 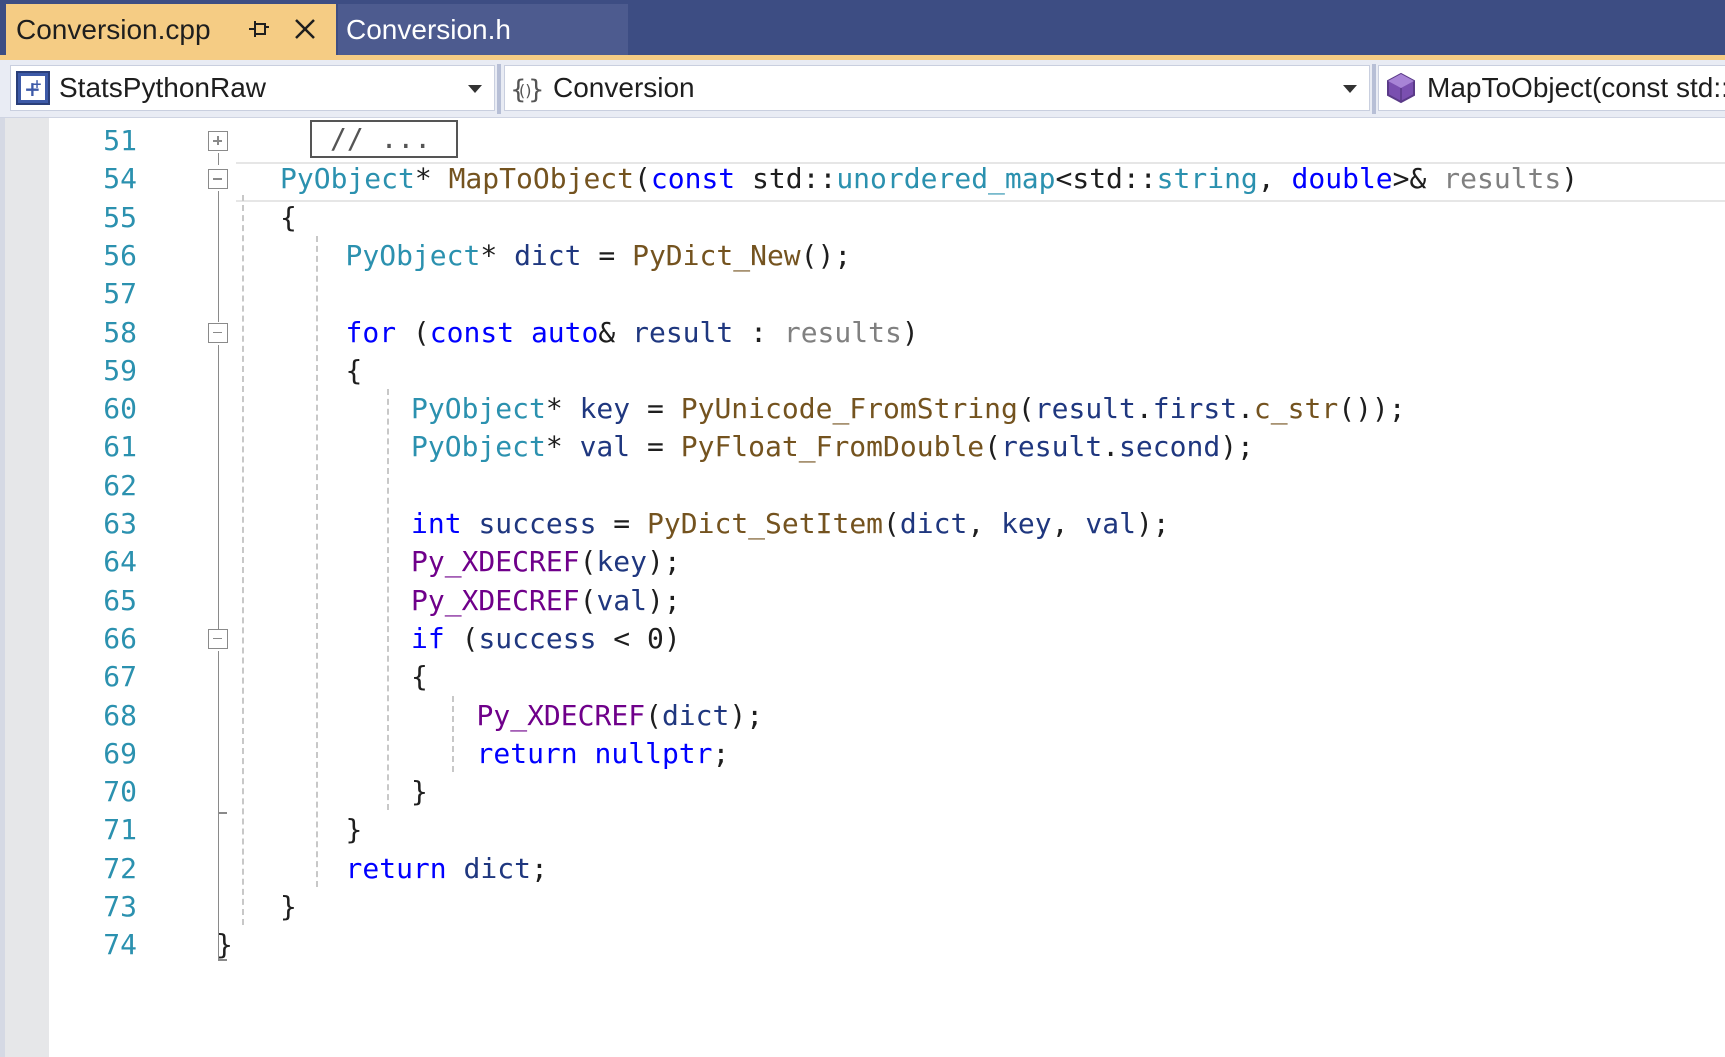 I want to click on project-dropdown: + + StatsPythonRaw, so click(x=252, y=88).